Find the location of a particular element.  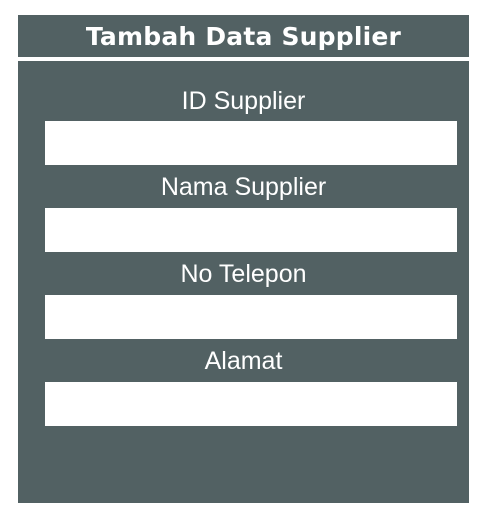

alamat-input is located at coordinates (251, 404).